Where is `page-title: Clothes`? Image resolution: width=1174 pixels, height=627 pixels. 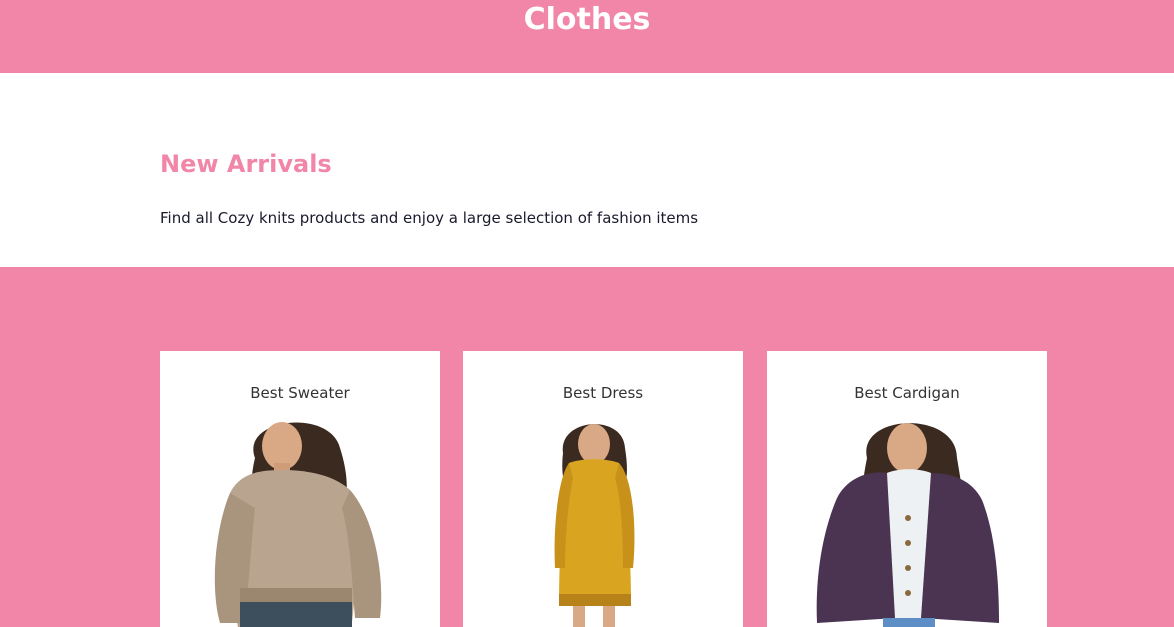 page-title: Clothes is located at coordinates (587, 19).